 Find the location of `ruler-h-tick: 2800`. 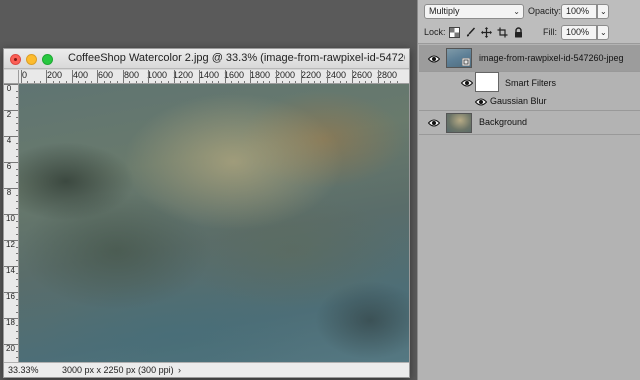

ruler-h-tick: 2800 is located at coordinates (387, 75).